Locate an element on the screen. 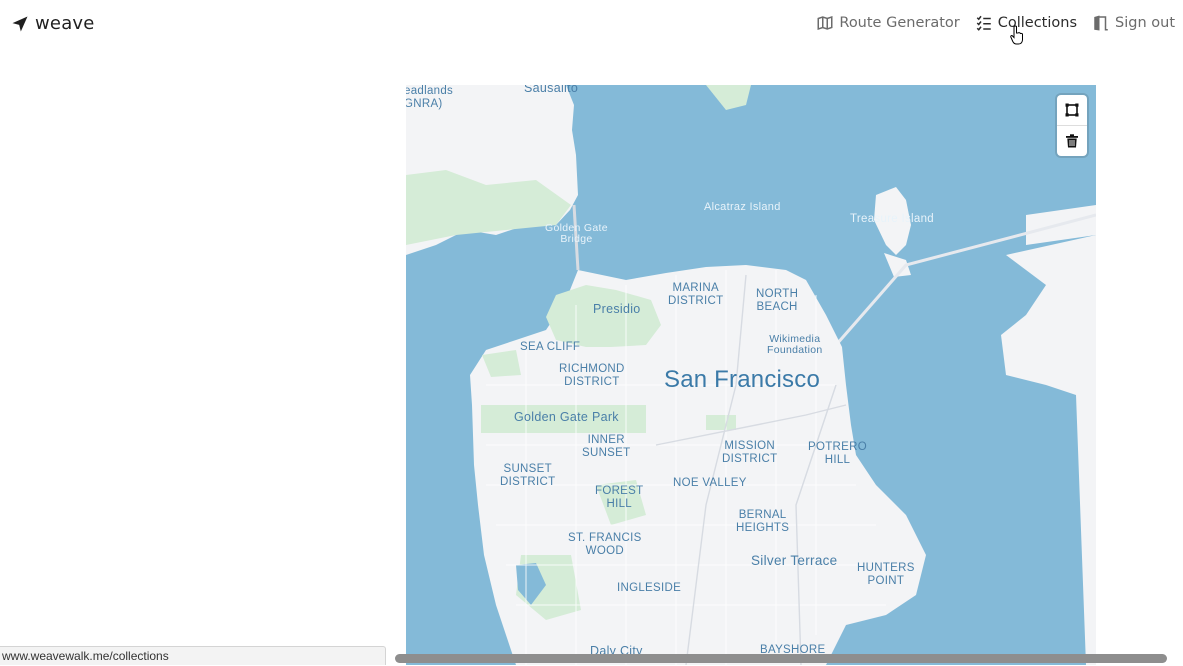  door-exit-icon is located at coordinates (1101, 23).